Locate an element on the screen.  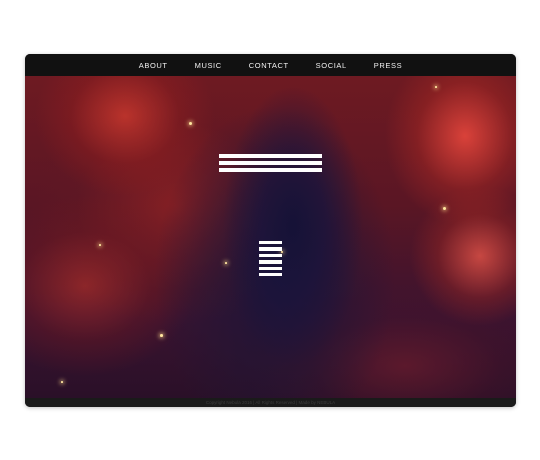
nav-link-social: SOCIAL is located at coordinates (331, 65).